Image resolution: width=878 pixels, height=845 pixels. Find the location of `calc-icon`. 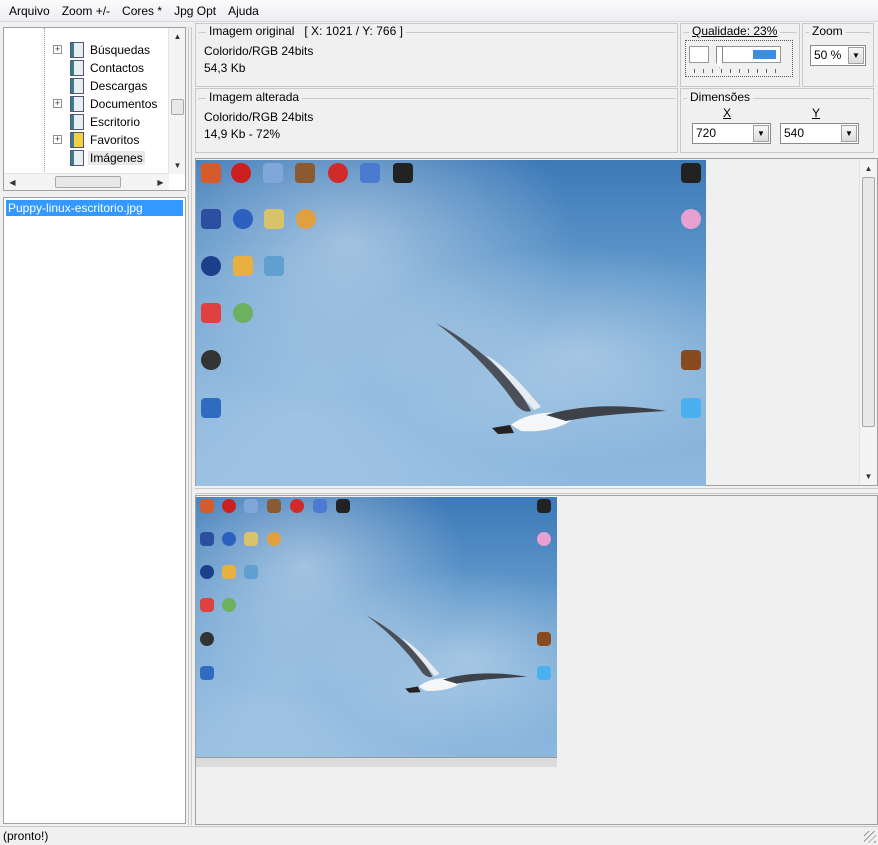

calc-icon is located at coordinates (274, 219).